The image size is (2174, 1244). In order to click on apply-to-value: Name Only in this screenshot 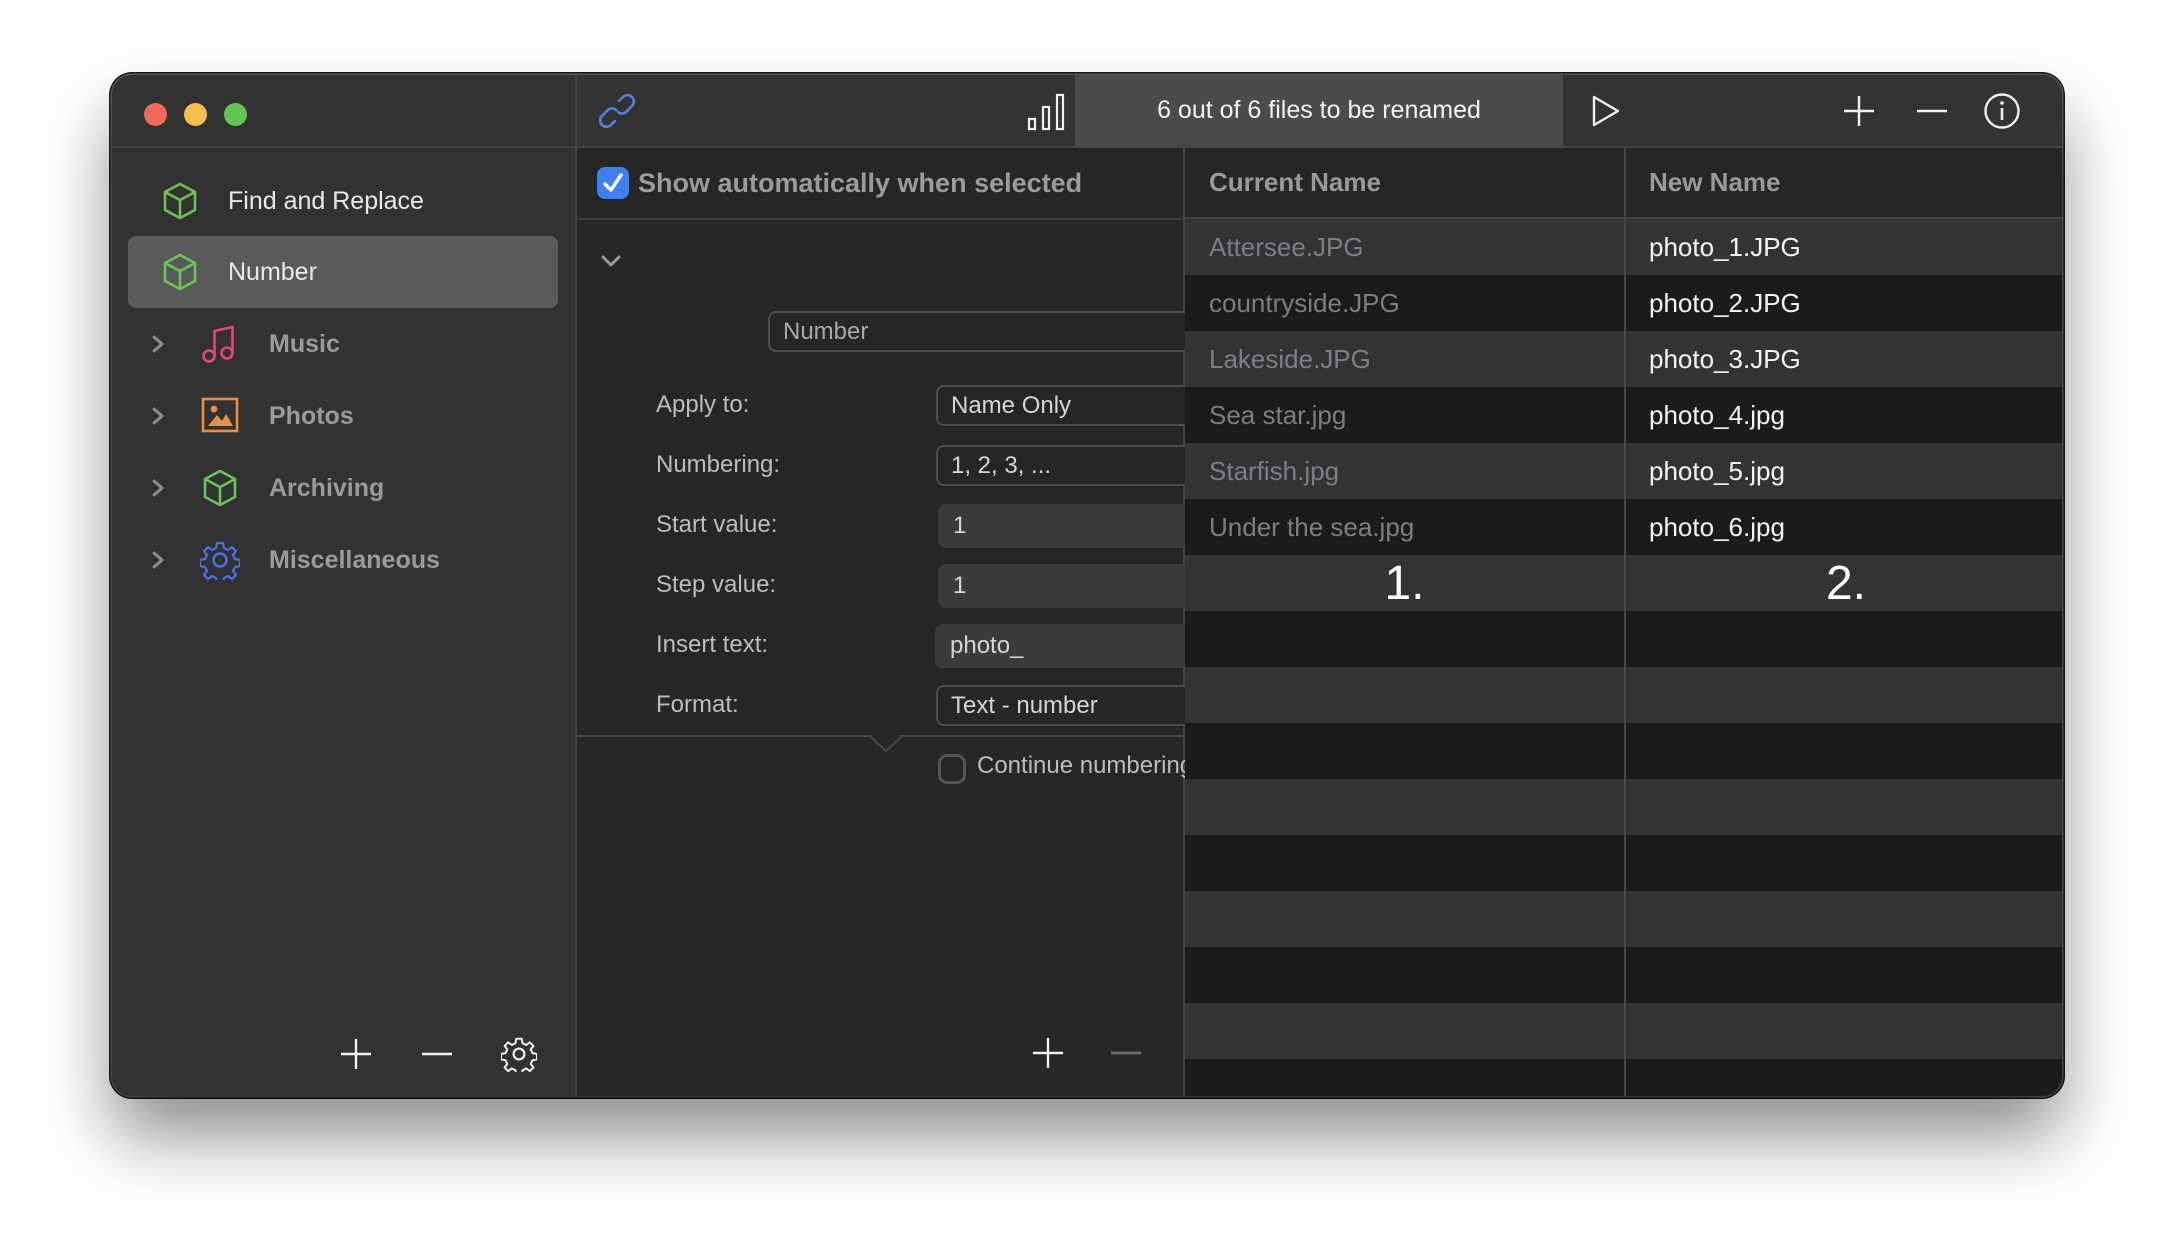, I will do `click(1011, 405)`.